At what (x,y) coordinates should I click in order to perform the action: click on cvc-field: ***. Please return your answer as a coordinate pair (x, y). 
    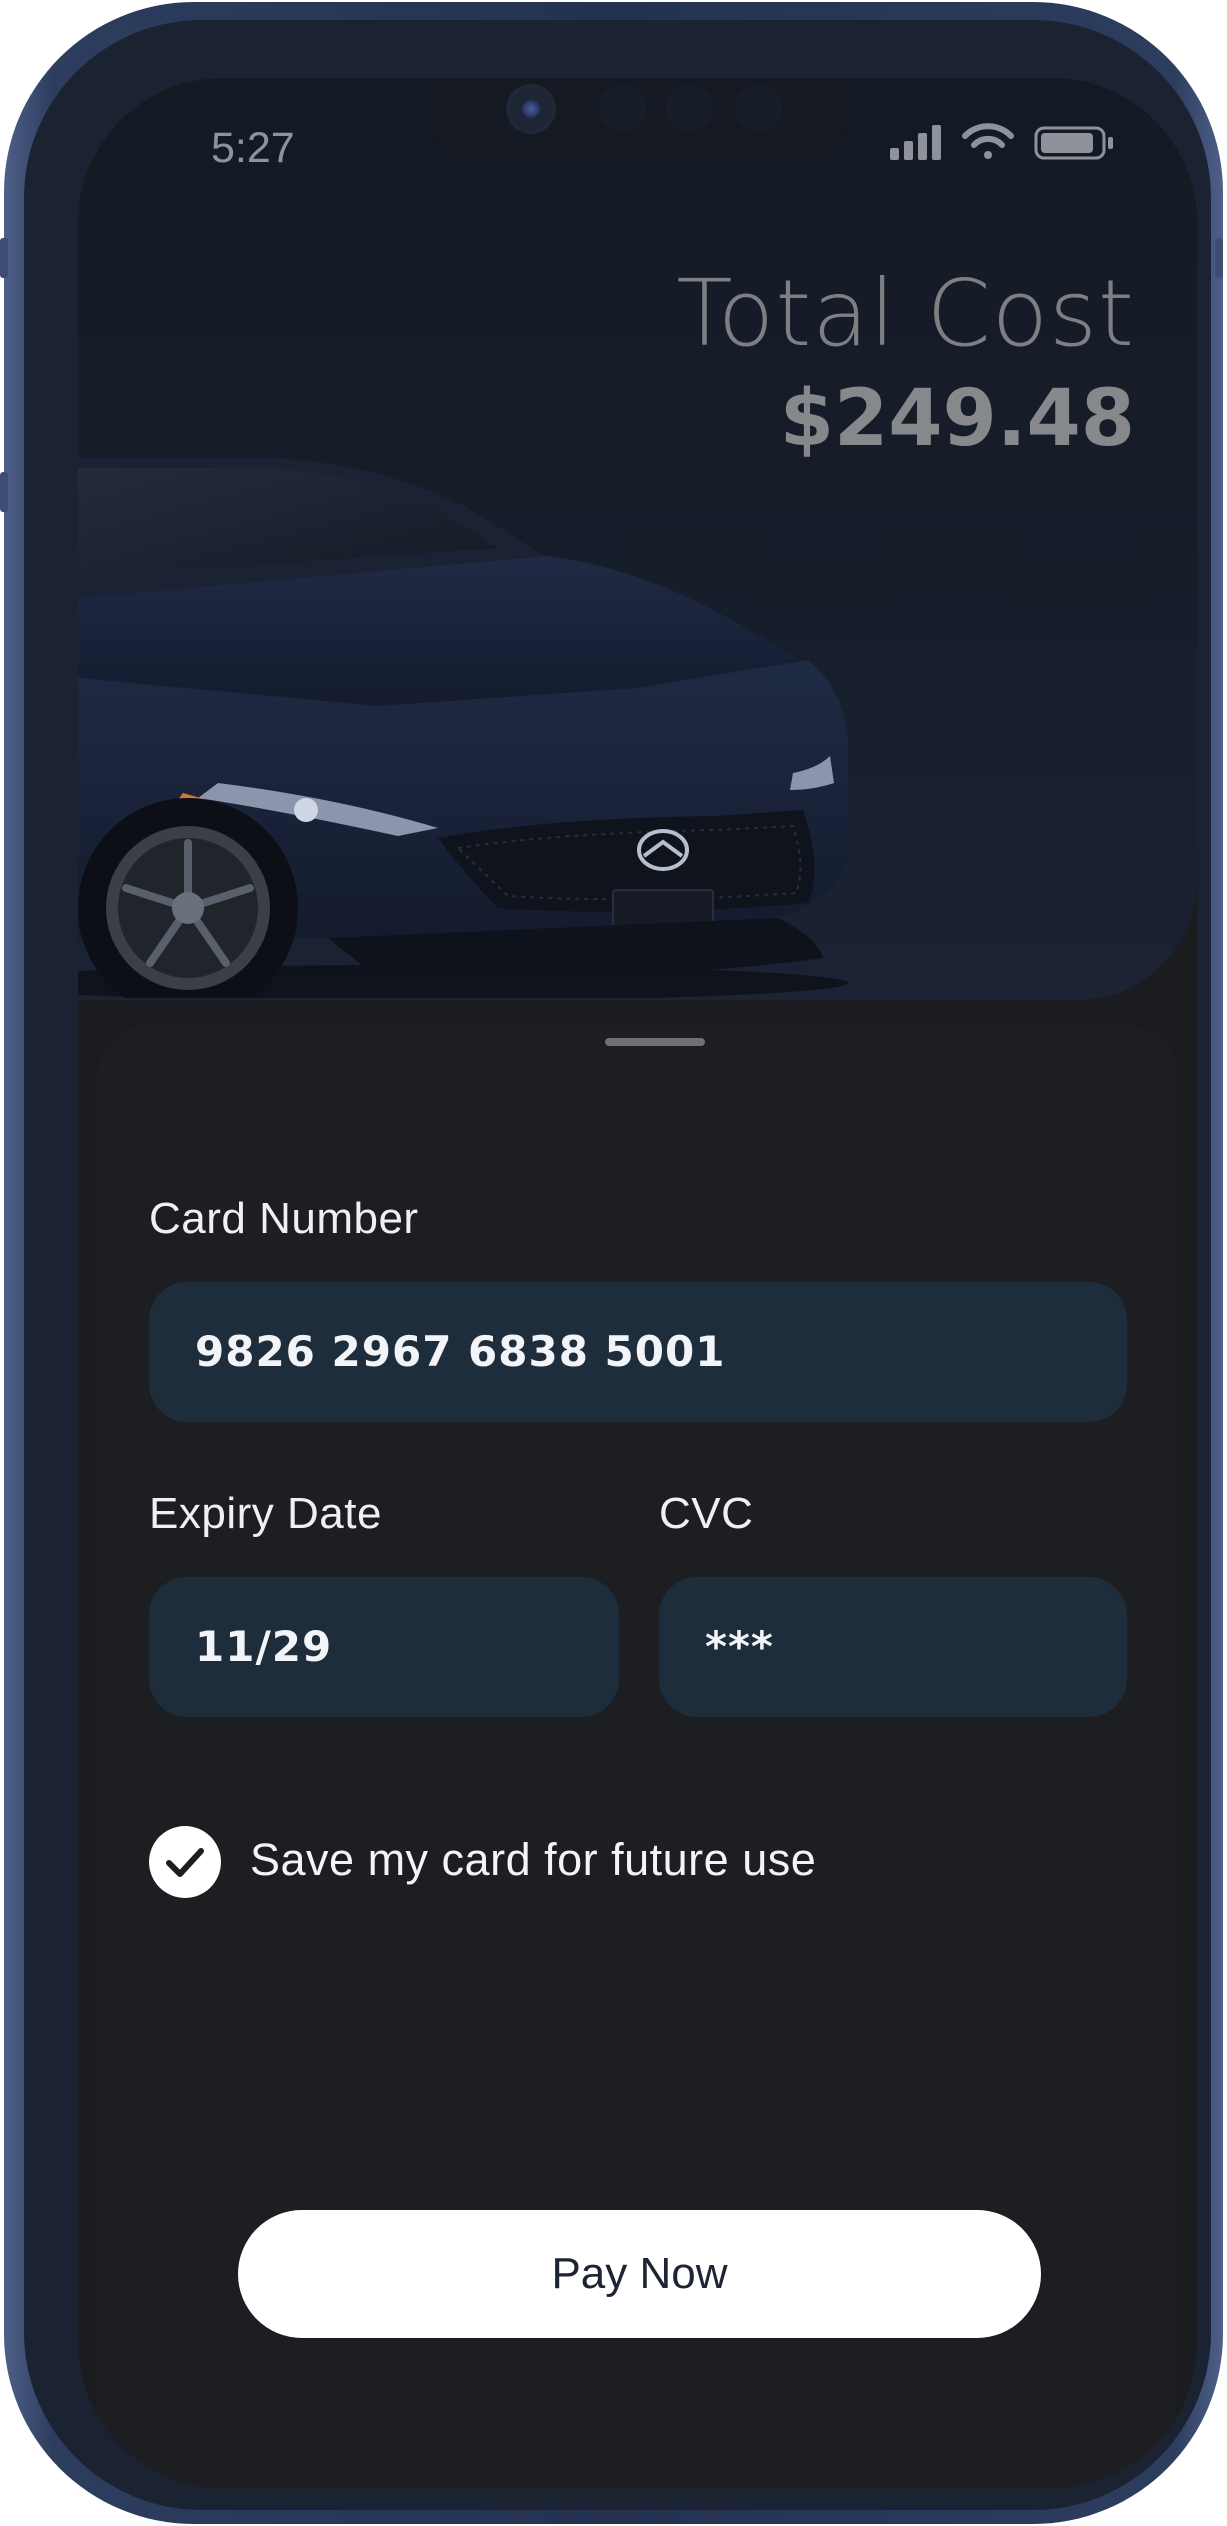
    Looking at the image, I should click on (893, 1647).